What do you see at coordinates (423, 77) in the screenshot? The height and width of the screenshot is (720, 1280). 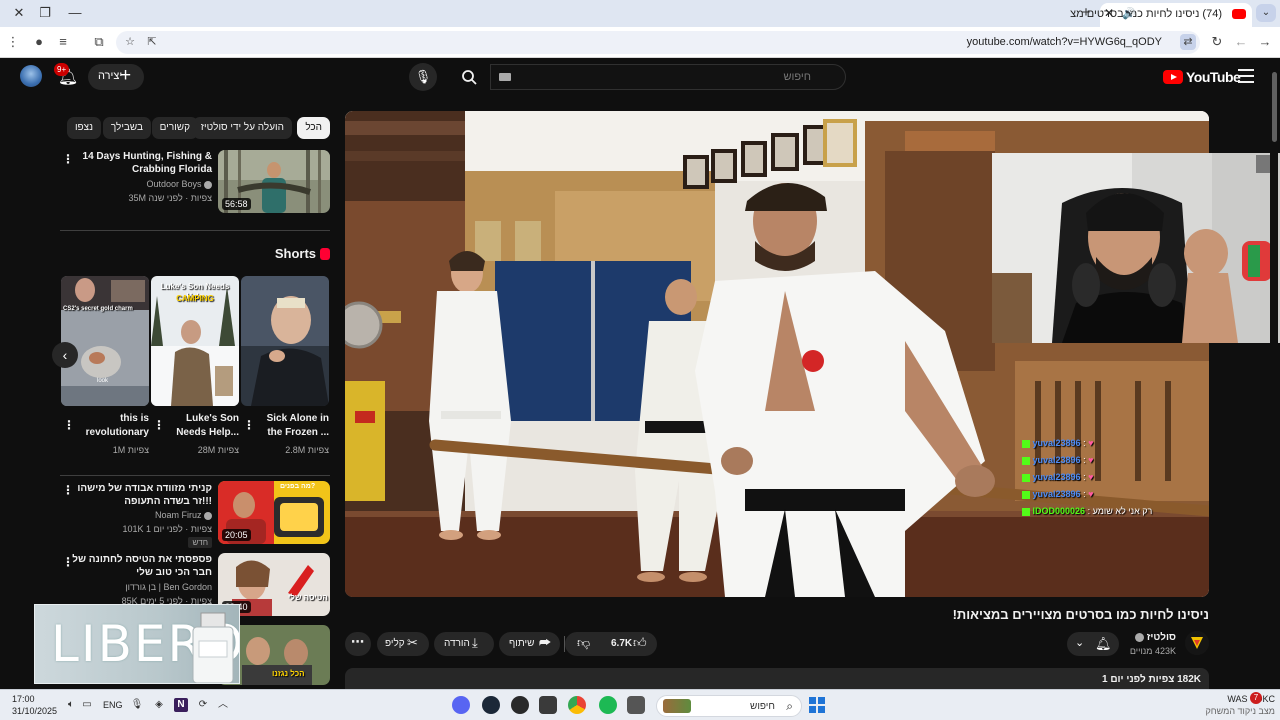 I see `voice-search-mic-icon: 🎙︎` at bounding box center [423, 77].